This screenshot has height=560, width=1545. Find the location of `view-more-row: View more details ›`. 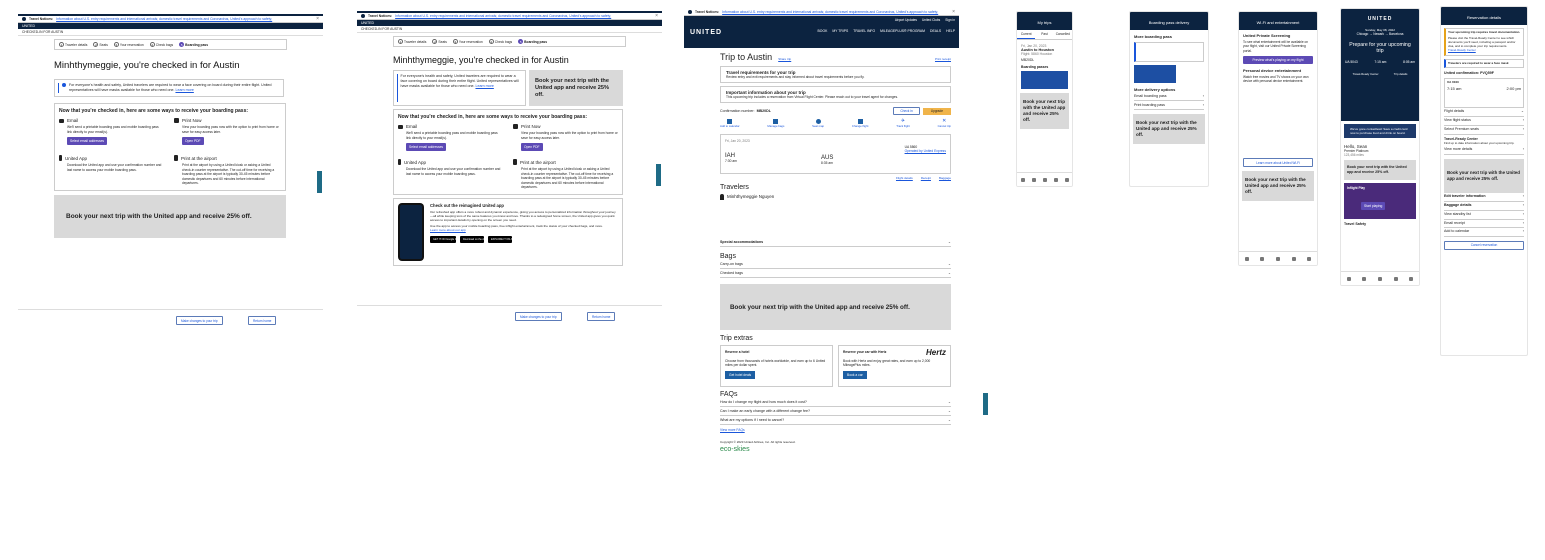

view-more-row: View more details › is located at coordinates (1484, 150).